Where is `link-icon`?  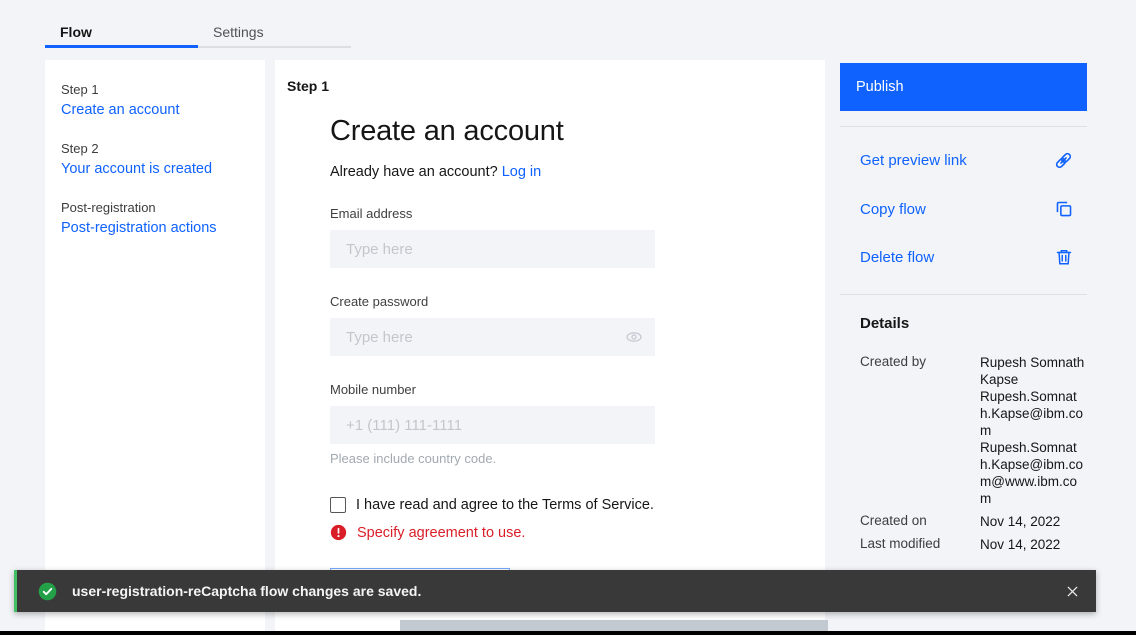
link-icon is located at coordinates (1063, 160).